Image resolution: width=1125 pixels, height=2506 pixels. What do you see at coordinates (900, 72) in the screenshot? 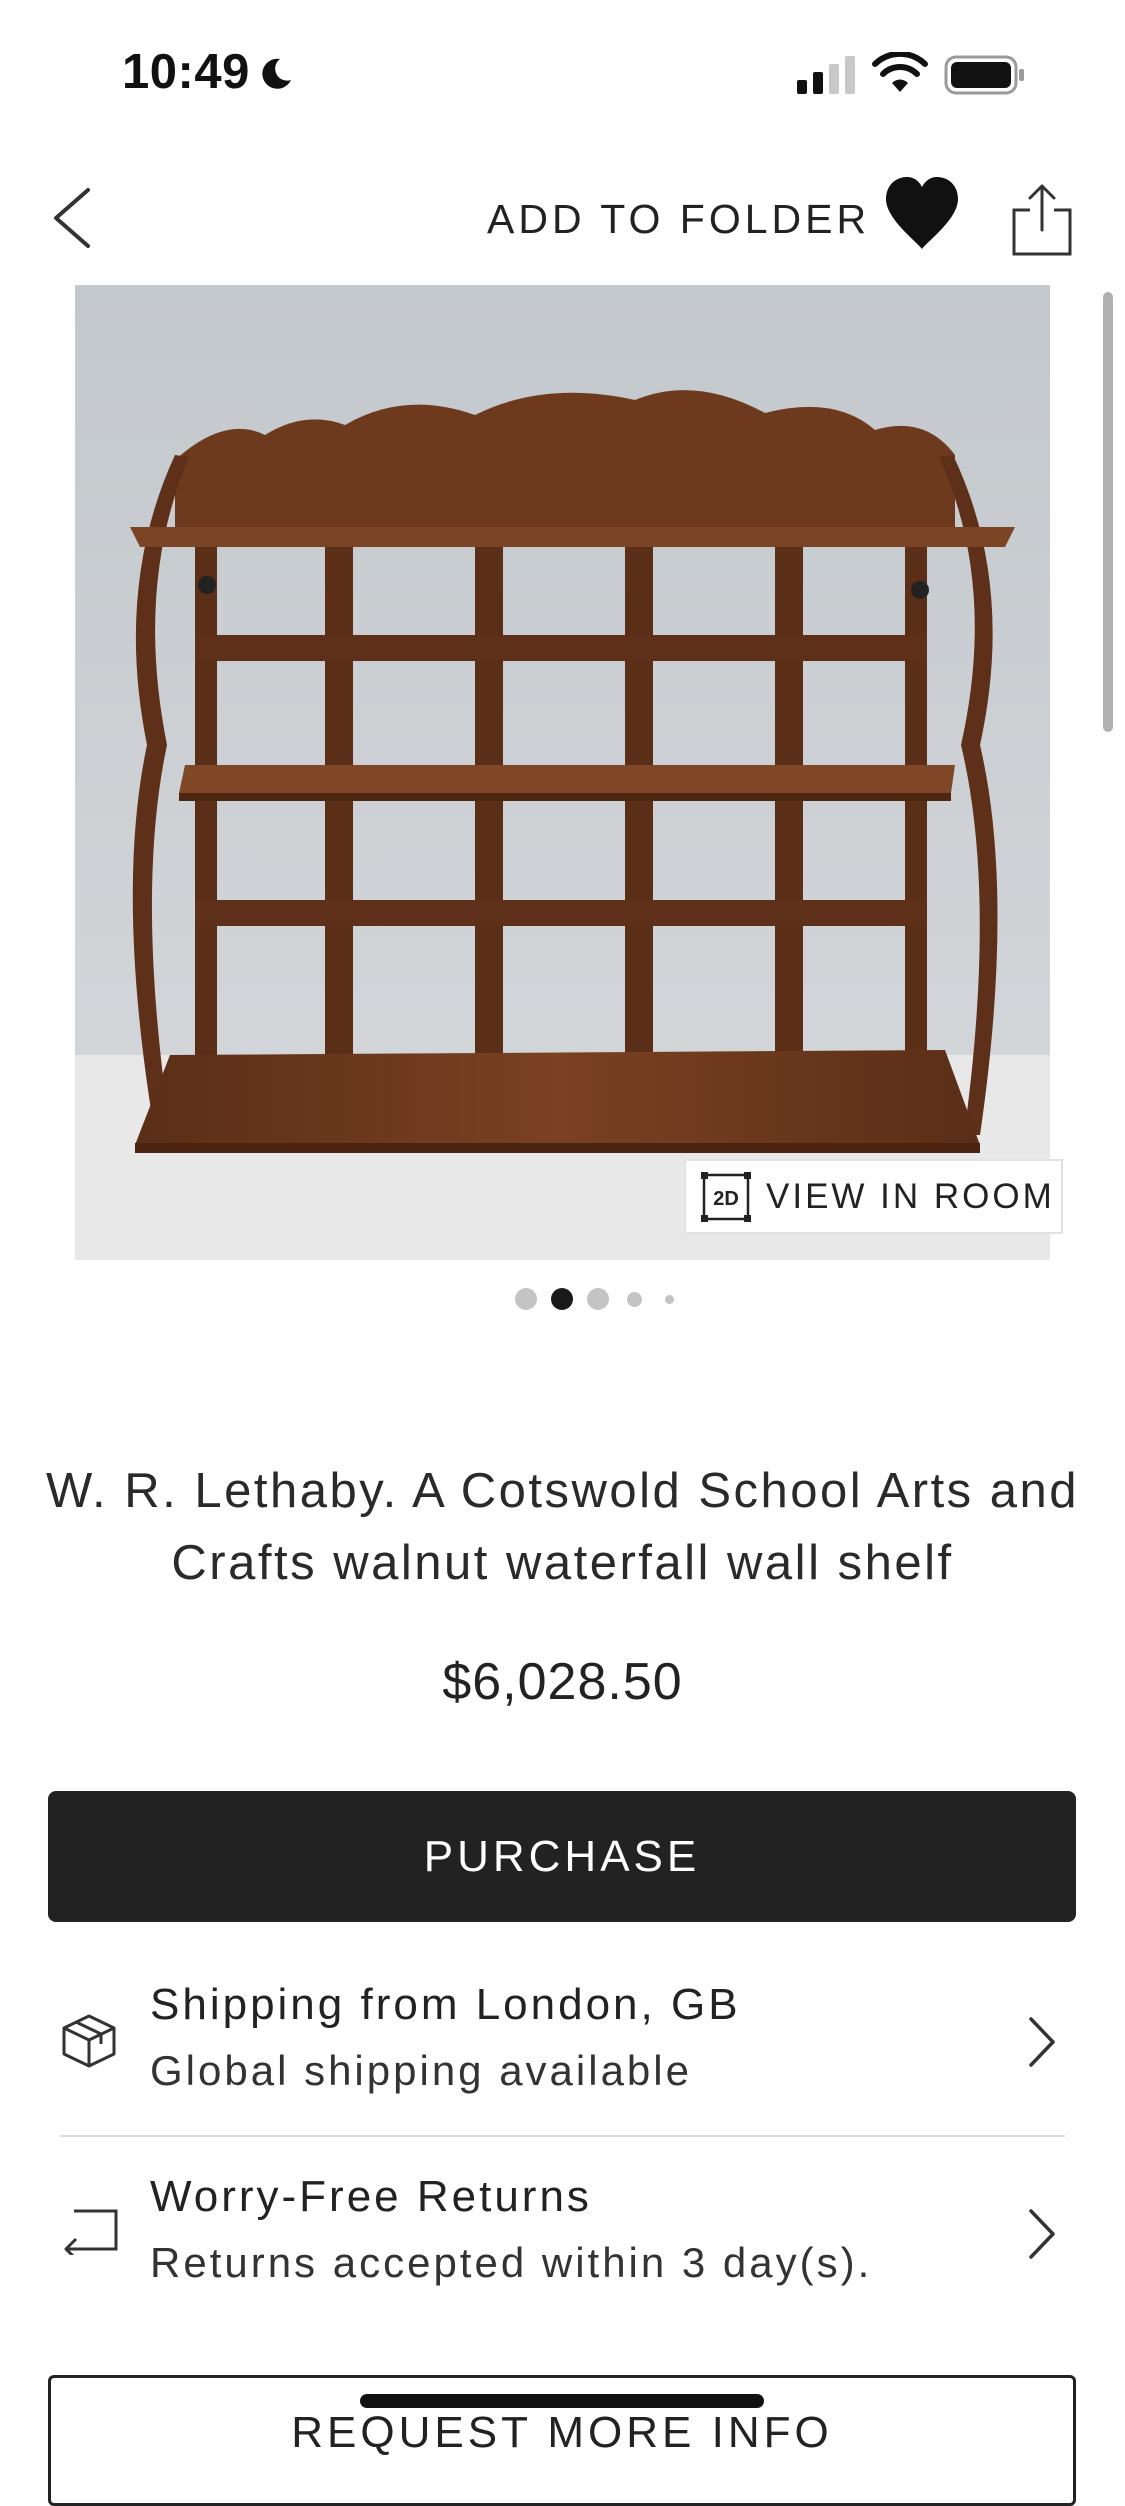
I see `wifi-icon` at bounding box center [900, 72].